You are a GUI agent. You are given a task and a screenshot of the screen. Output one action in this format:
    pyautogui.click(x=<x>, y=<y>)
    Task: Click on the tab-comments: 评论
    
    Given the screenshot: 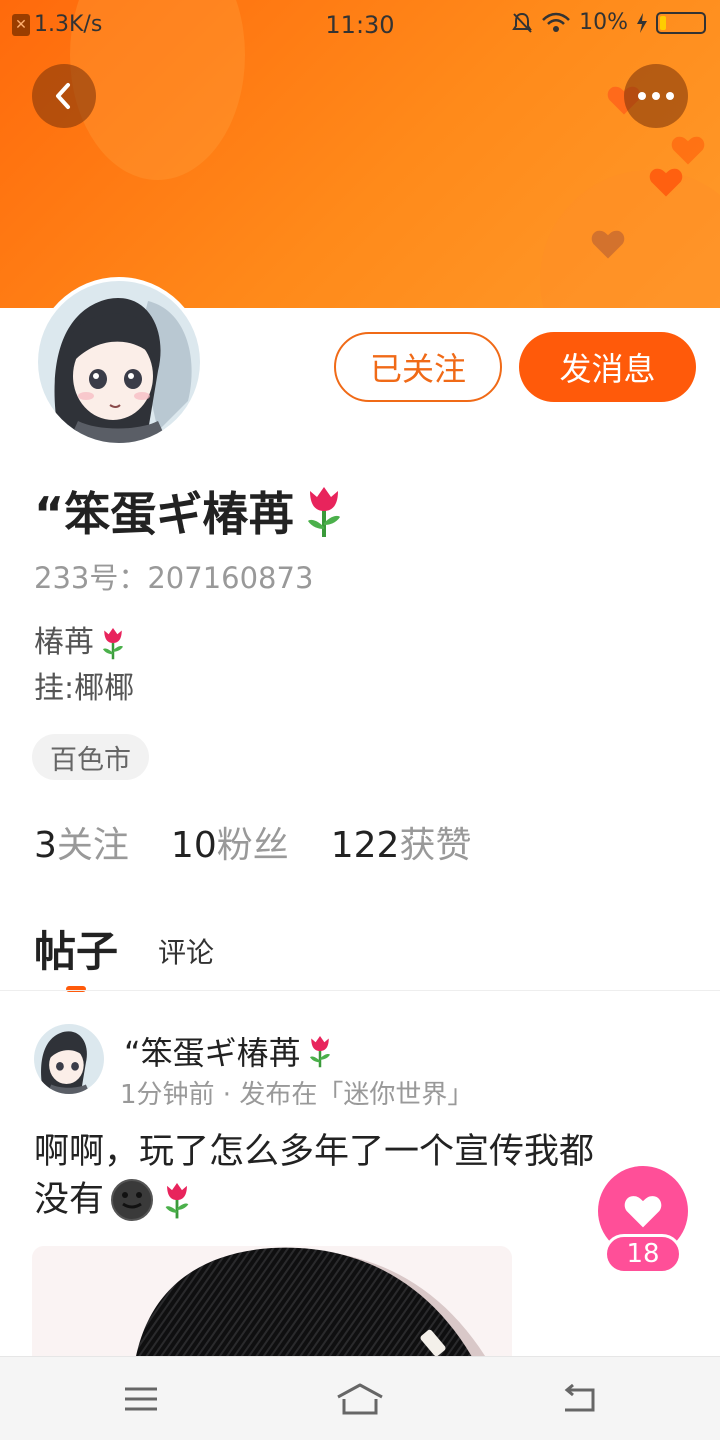 What is the action you would take?
    pyautogui.click(x=186, y=955)
    